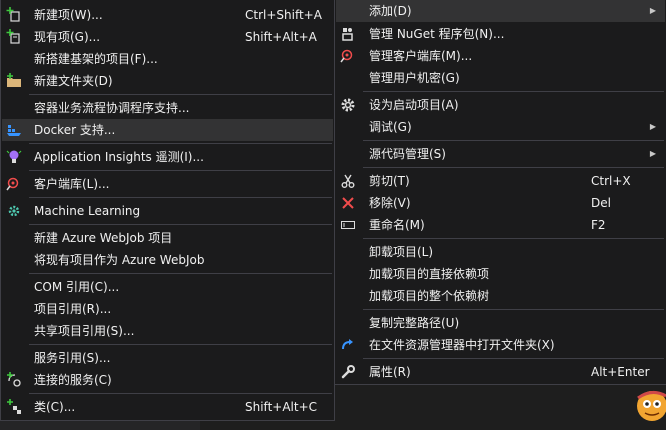 The width and height of the screenshot is (666, 430). Describe the element at coordinates (167, 37) in the screenshot. I see `menu-item-existing-item: 现有项(G)... Shift+Alt+A` at that location.